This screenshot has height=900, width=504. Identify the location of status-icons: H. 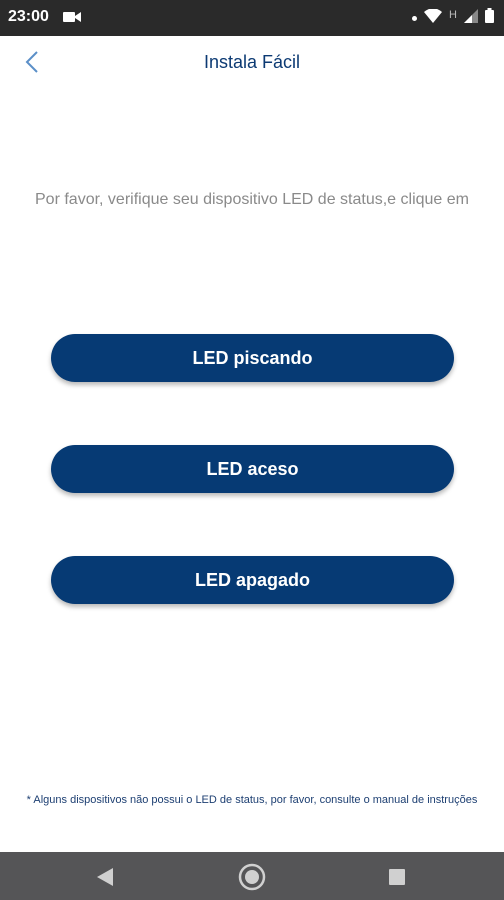
(453, 17).